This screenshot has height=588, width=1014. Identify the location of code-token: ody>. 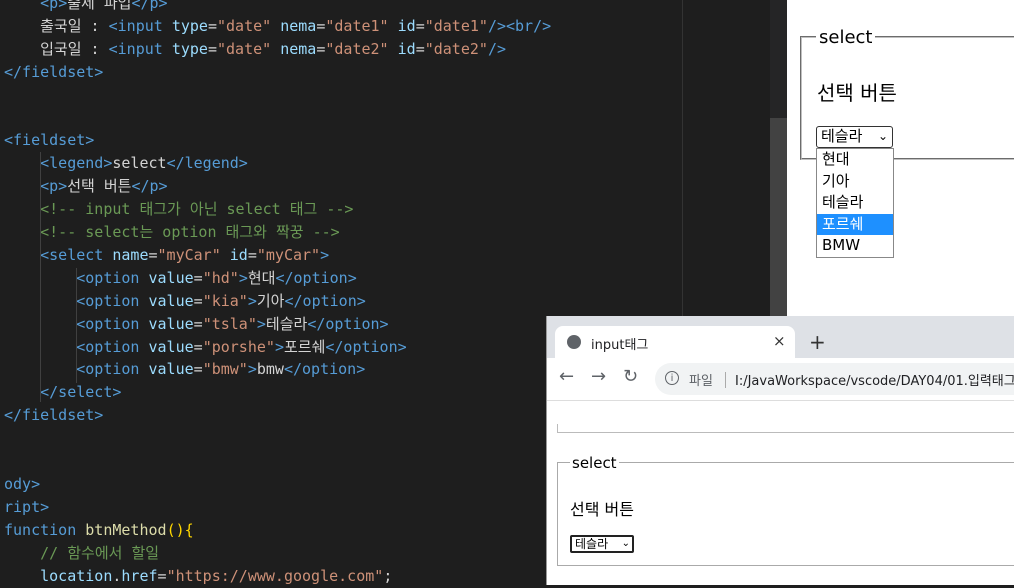
(22, 483).